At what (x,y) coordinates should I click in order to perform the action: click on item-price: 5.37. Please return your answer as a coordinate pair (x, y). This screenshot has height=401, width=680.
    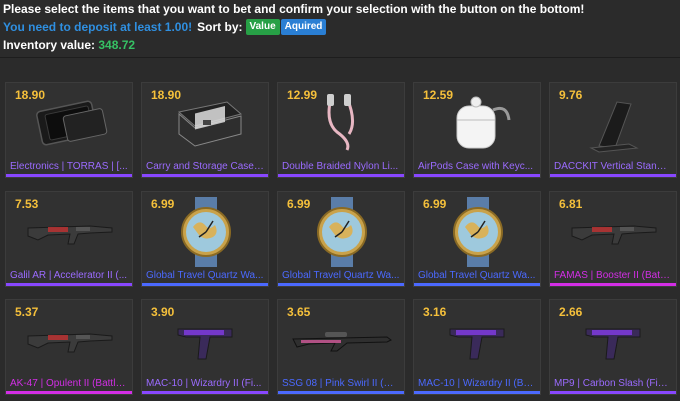
    Looking at the image, I should click on (27, 312).